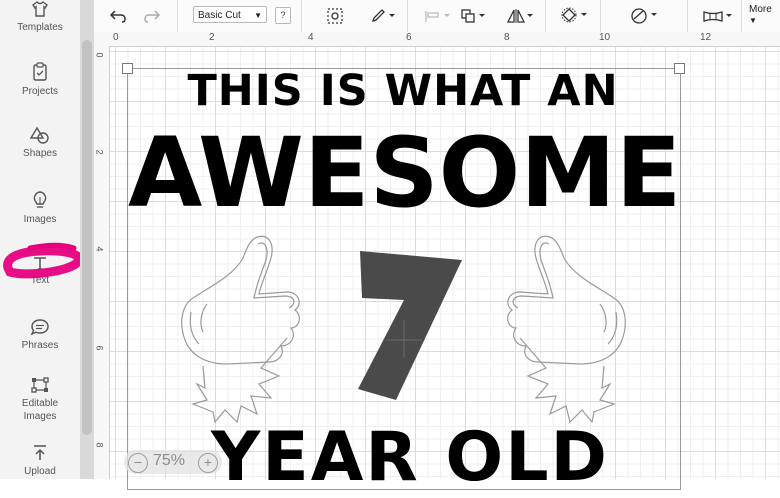 The width and height of the screenshot is (780, 498). I want to click on lightbulb-icon, so click(40, 199).